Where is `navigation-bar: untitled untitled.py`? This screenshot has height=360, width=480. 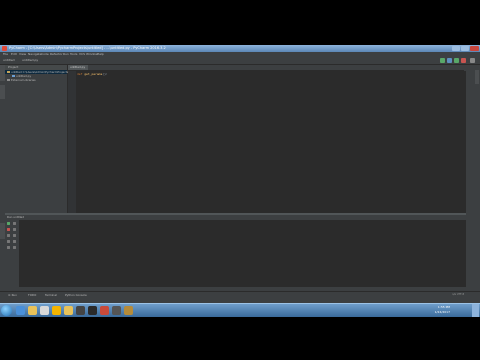 navigation-bar: untitled untitled.py is located at coordinates (240, 61).